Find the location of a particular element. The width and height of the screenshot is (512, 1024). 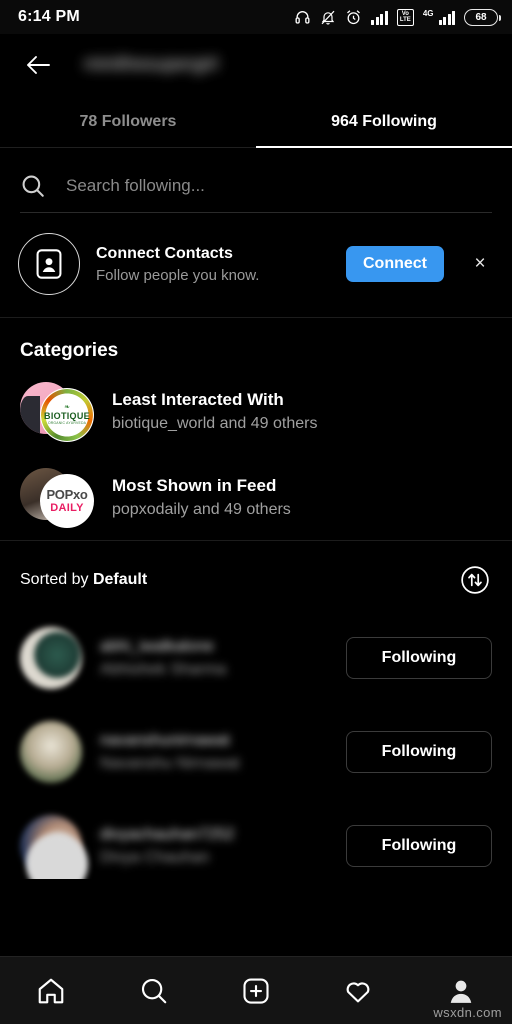

connect-contacts-text: Connect Contacts Follow people you know. is located at coordinates (213, 264).